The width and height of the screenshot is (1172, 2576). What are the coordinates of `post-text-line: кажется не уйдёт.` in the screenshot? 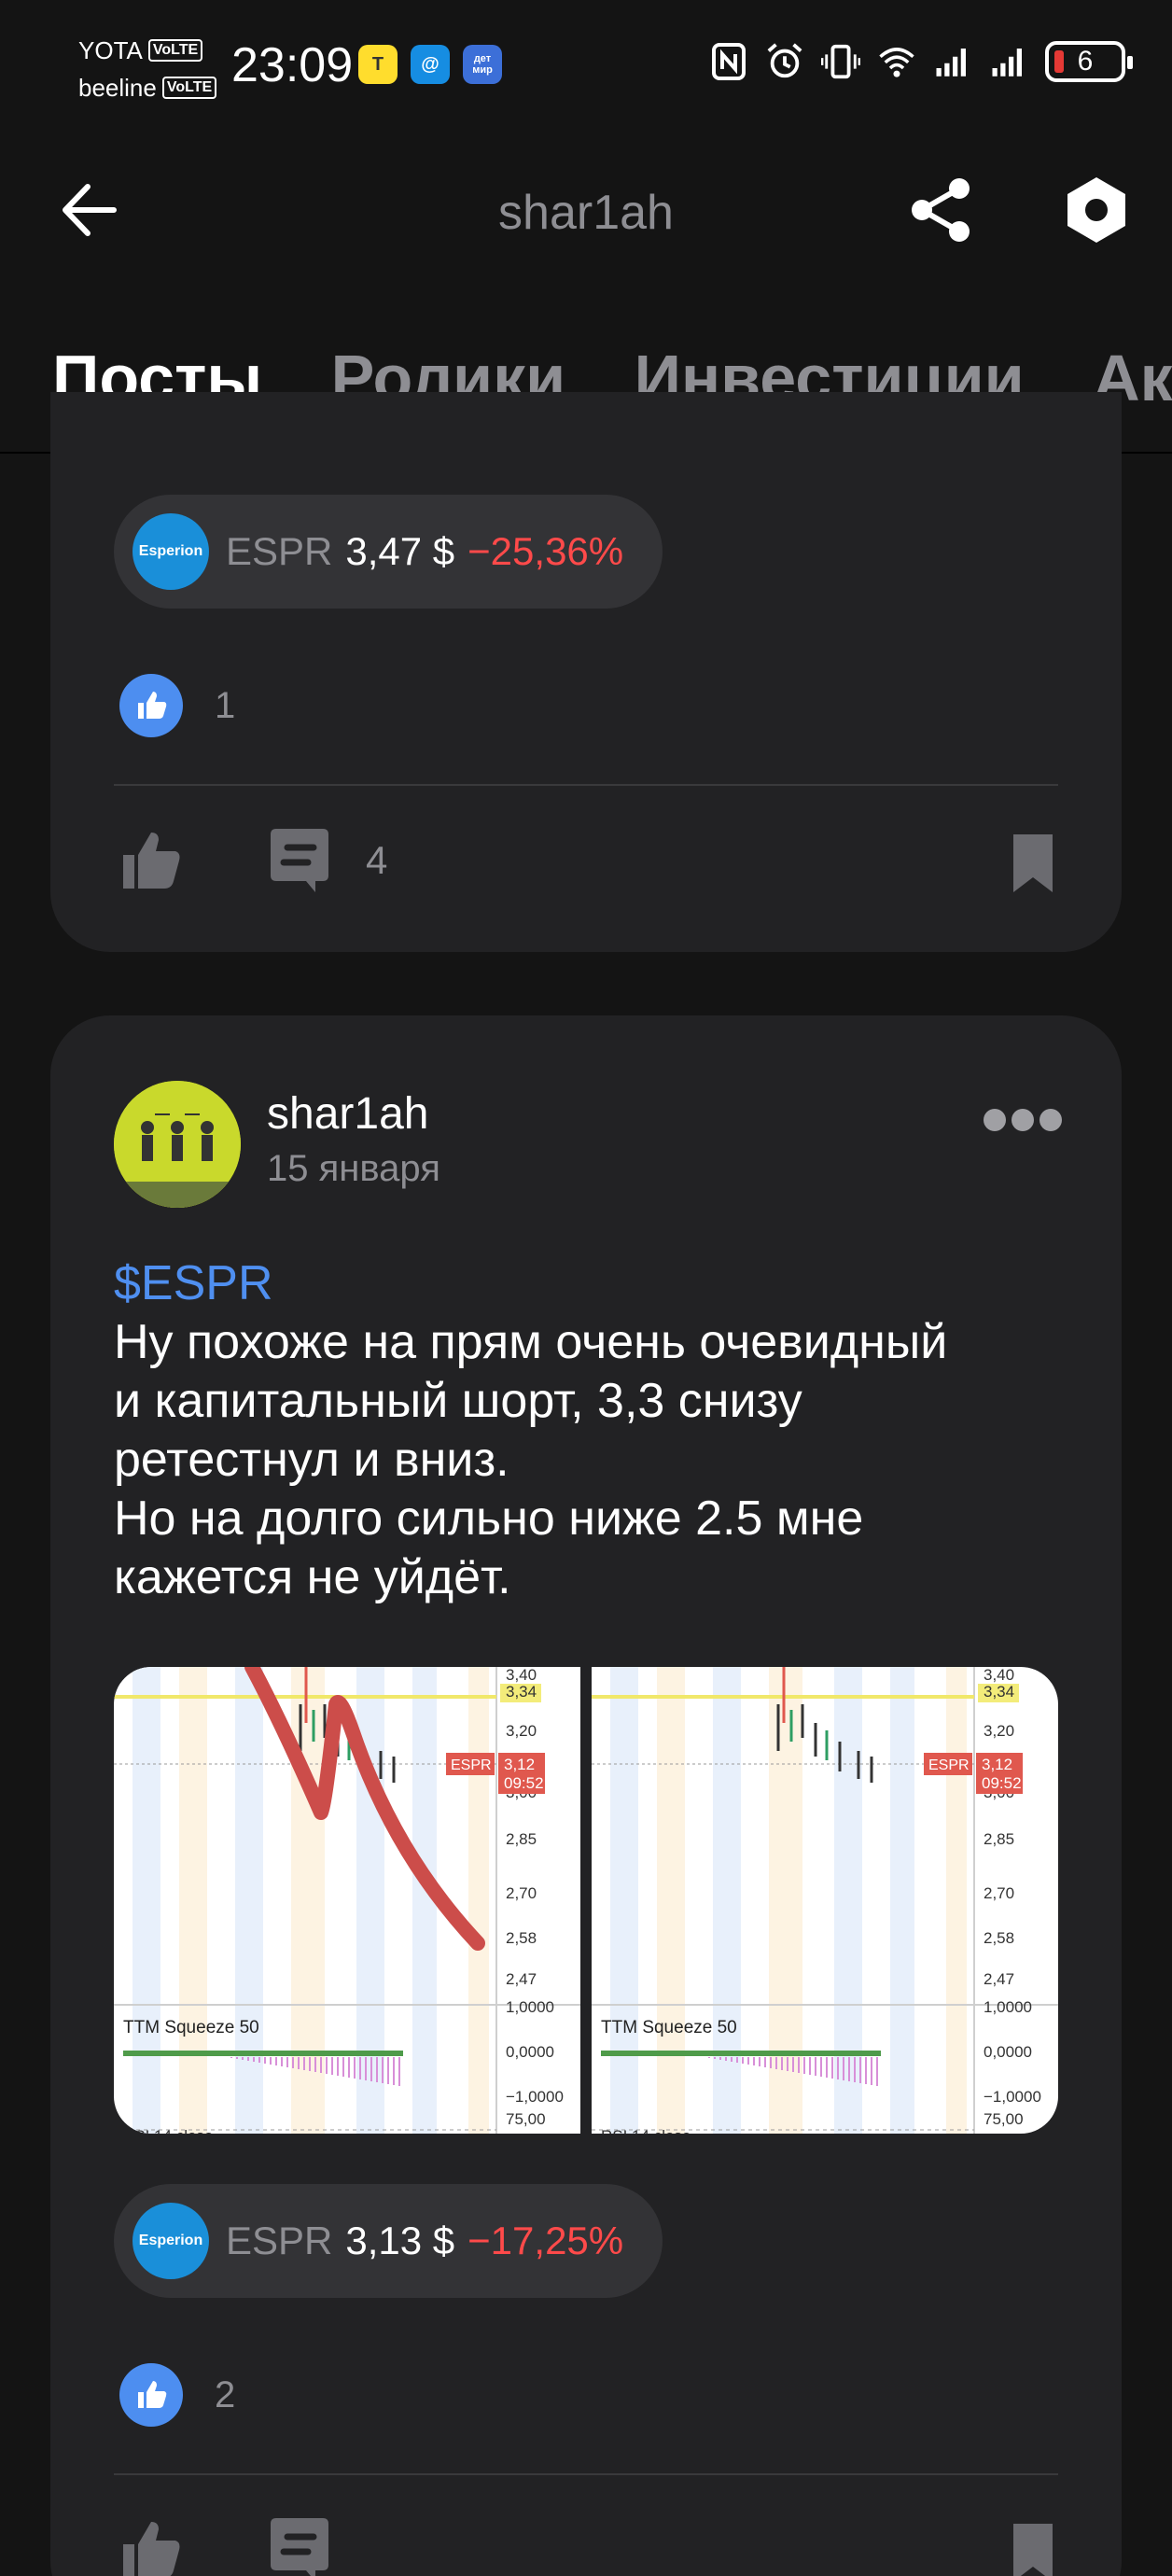 It's located at (312, 1577).